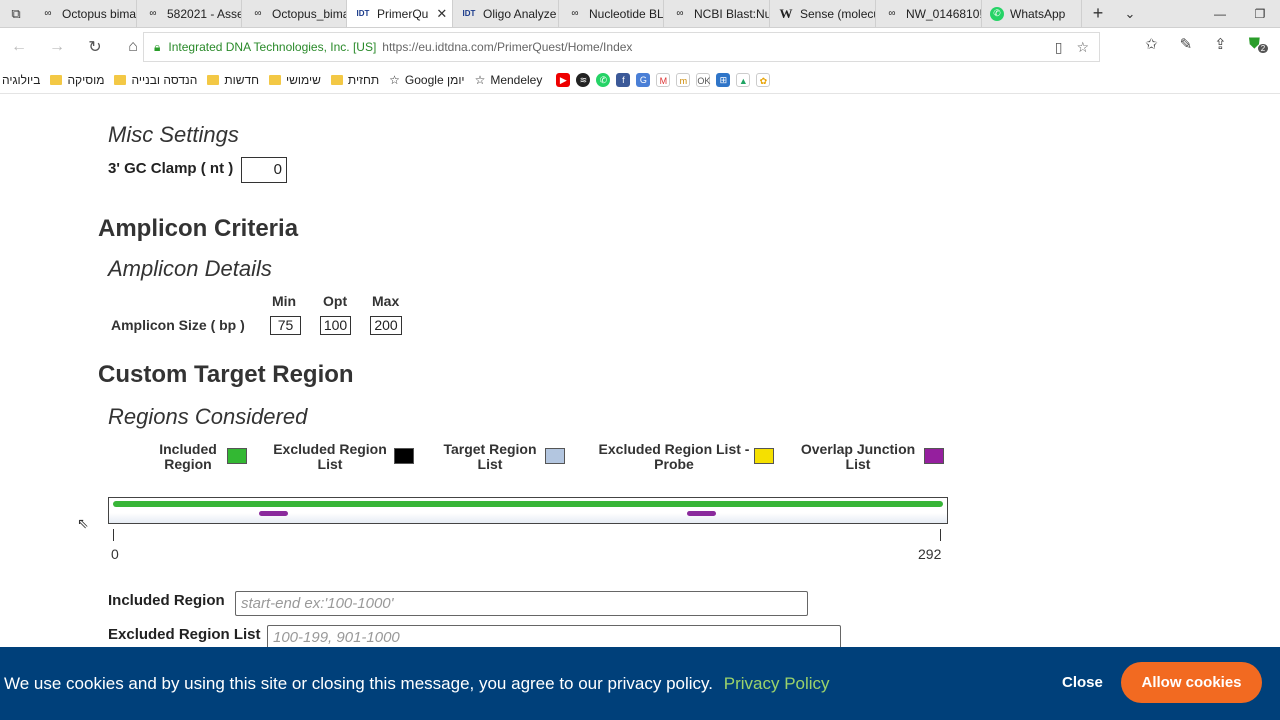  What do you see at coordinates (1220, 44) in the screenshot?
I see `share-icon: ⇪` at bounding box center [1220, 44].